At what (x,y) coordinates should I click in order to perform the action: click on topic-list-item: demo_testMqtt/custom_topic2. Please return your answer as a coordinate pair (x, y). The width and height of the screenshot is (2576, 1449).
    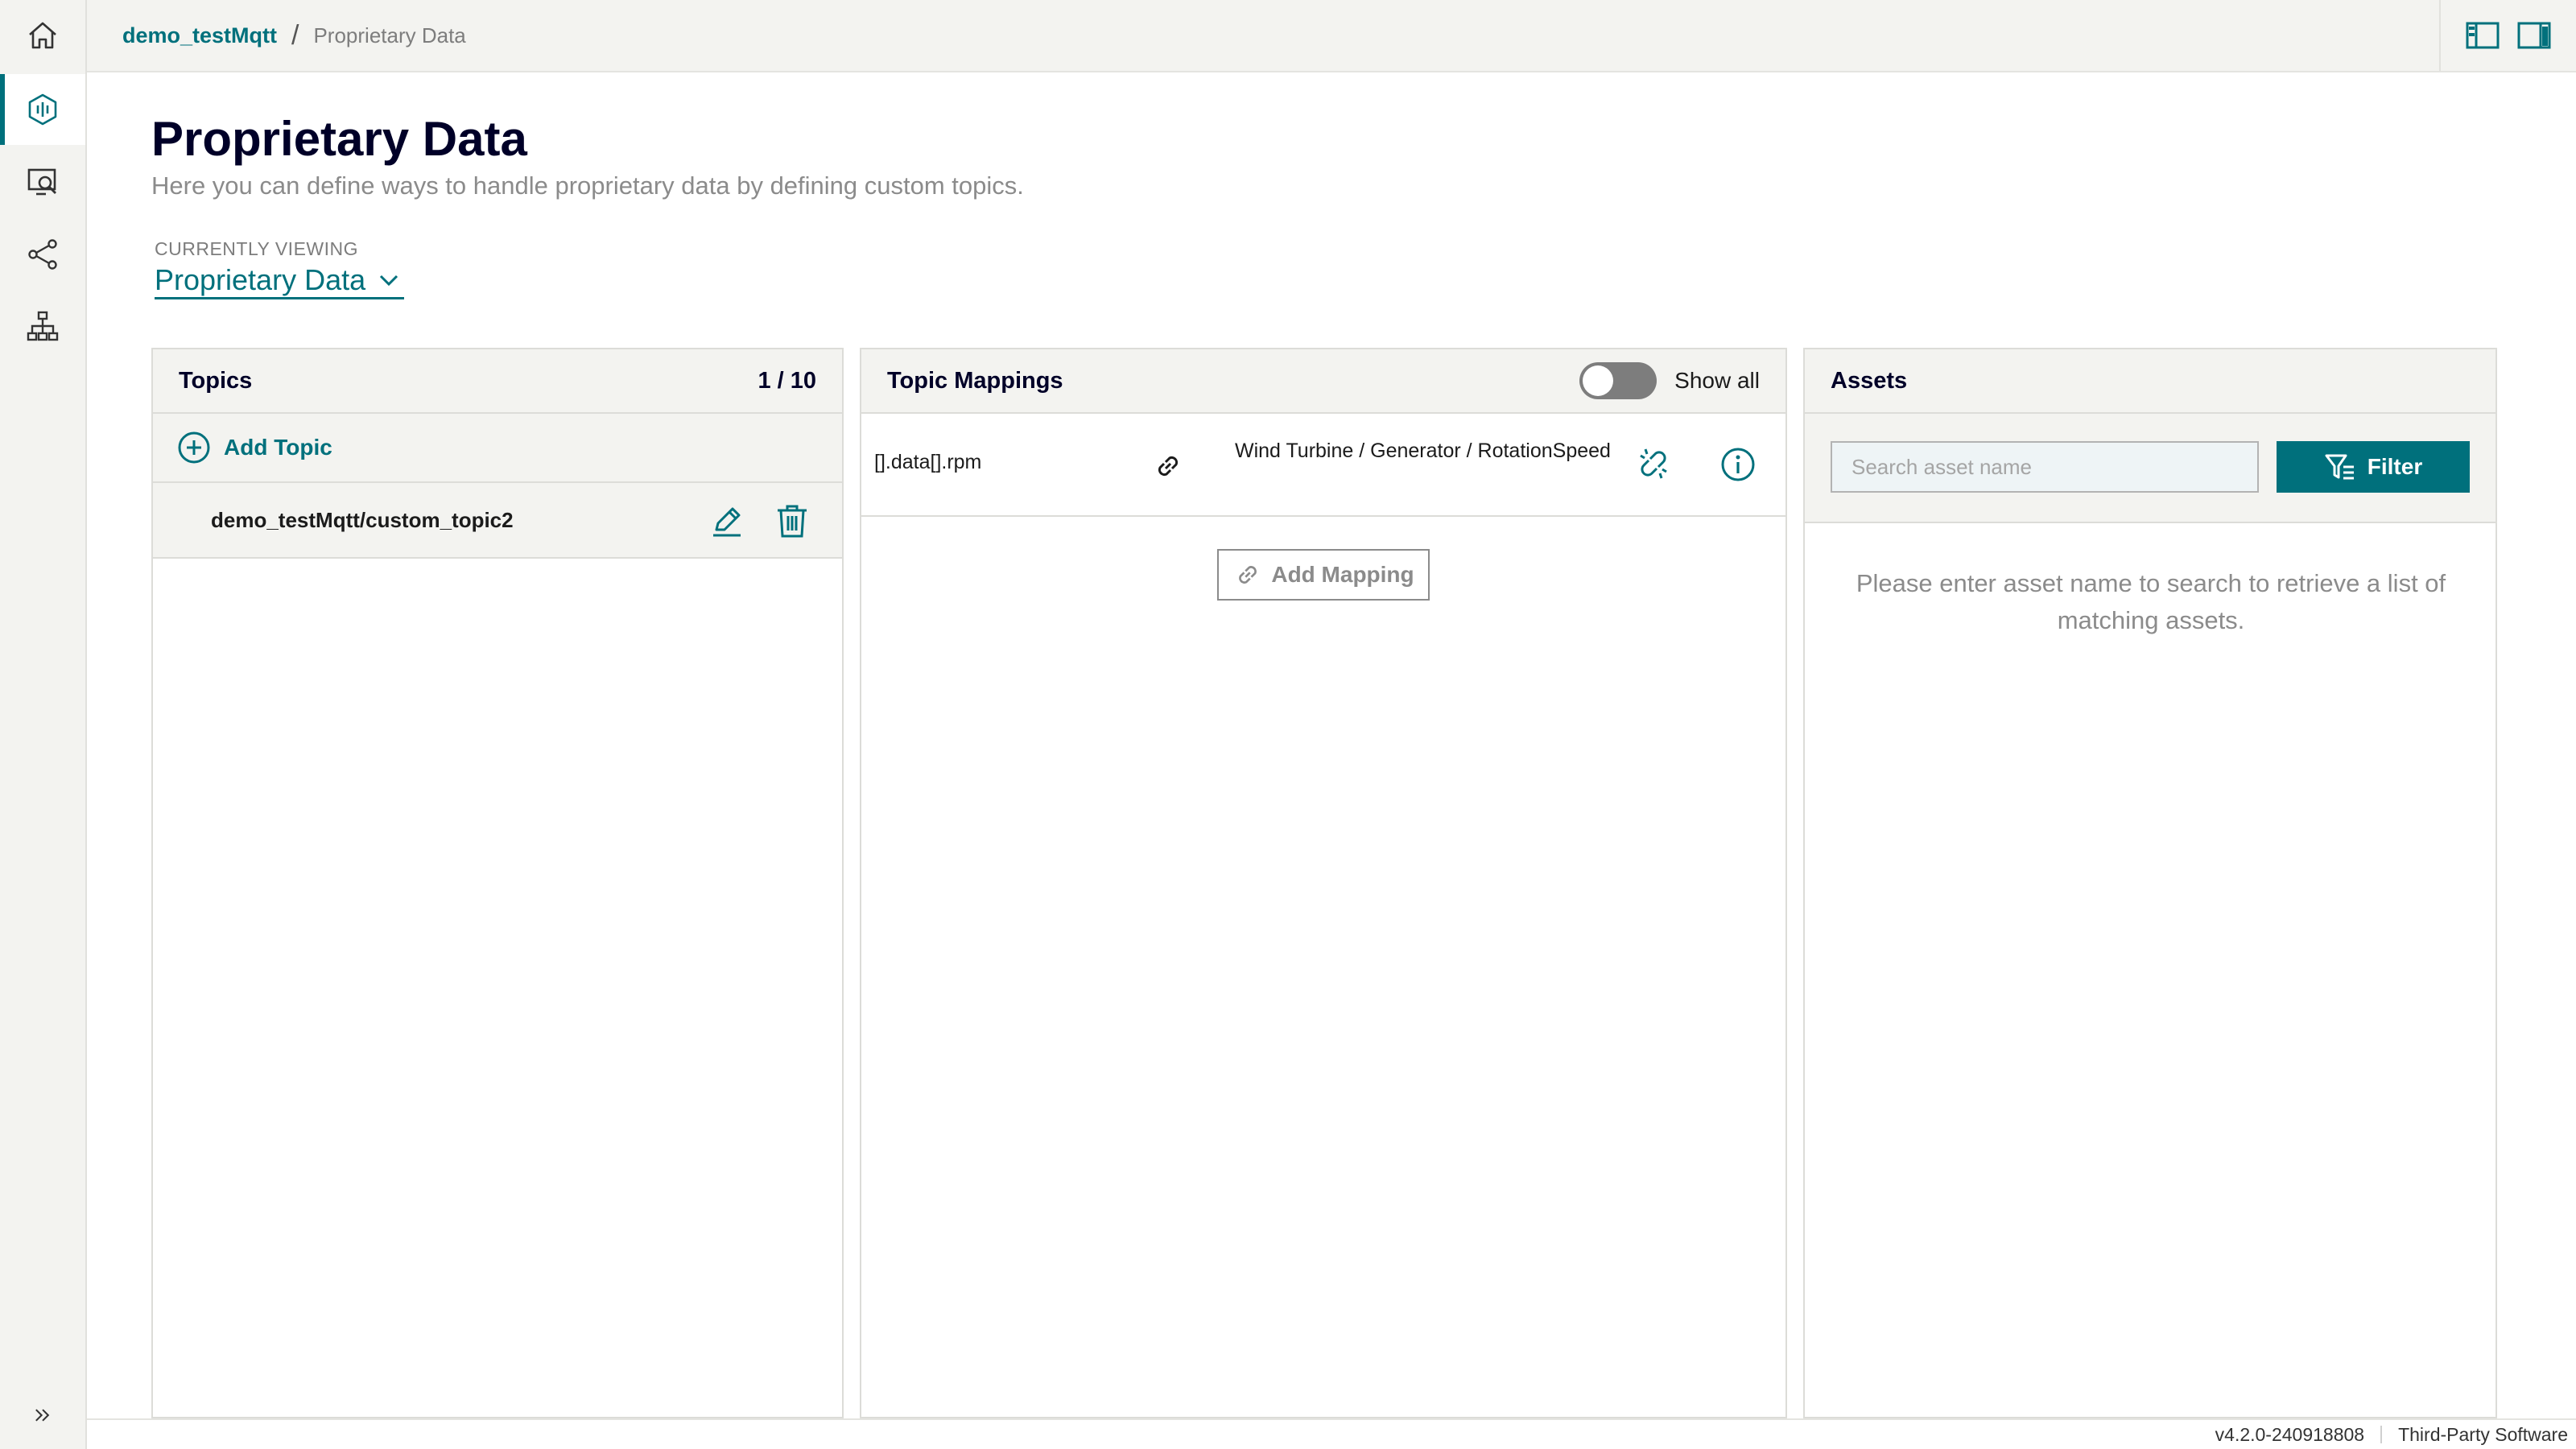
    Looking at the image, I should click on (497, 521).